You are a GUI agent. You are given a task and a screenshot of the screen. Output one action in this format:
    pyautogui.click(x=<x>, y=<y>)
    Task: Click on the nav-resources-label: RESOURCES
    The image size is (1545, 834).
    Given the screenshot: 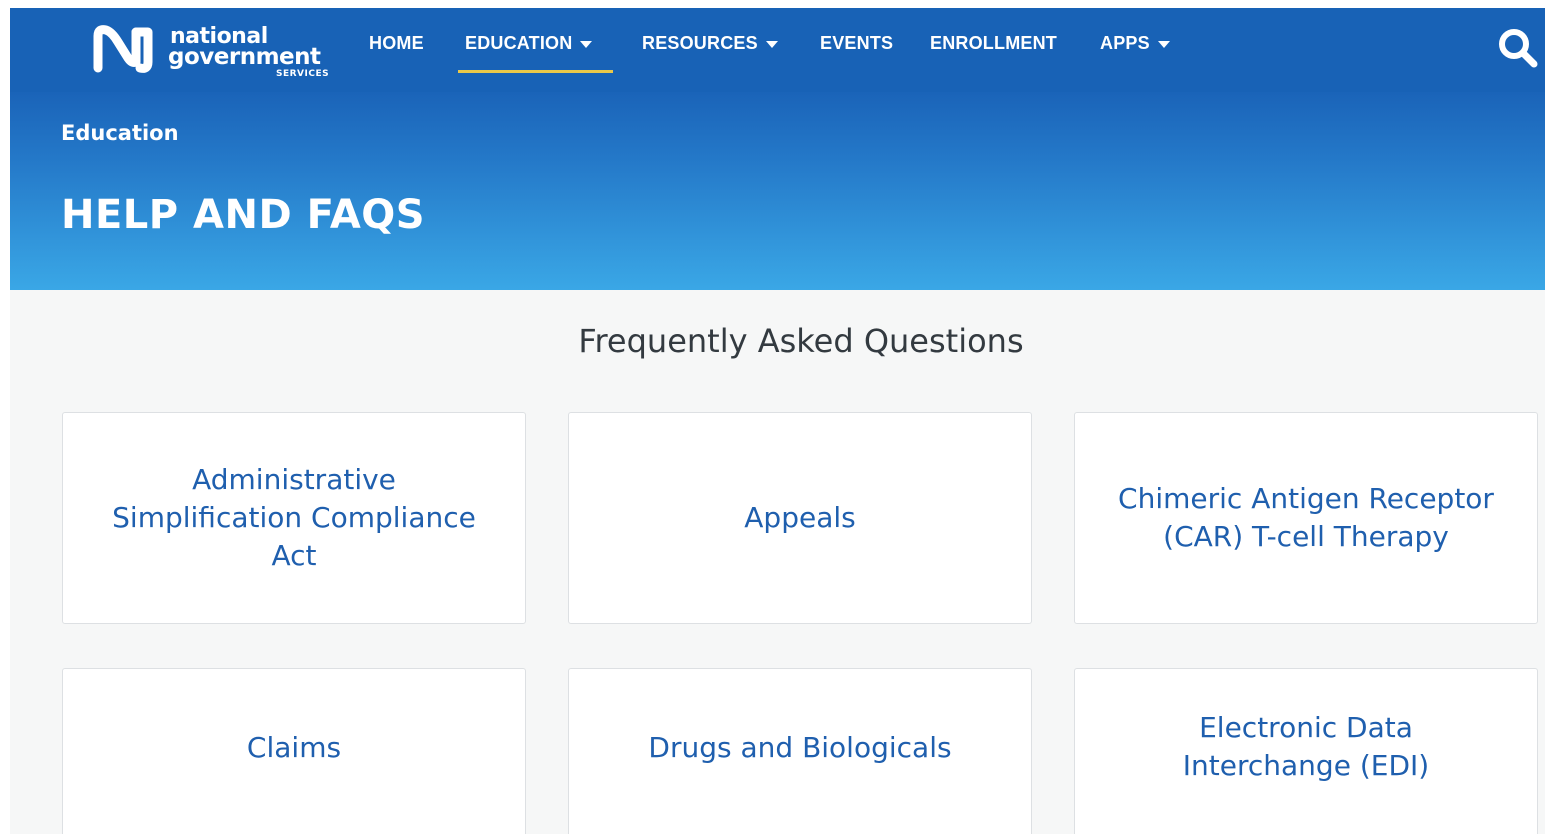 What is the action you would take?
    pyautogui.click(x=700, y=42)
    